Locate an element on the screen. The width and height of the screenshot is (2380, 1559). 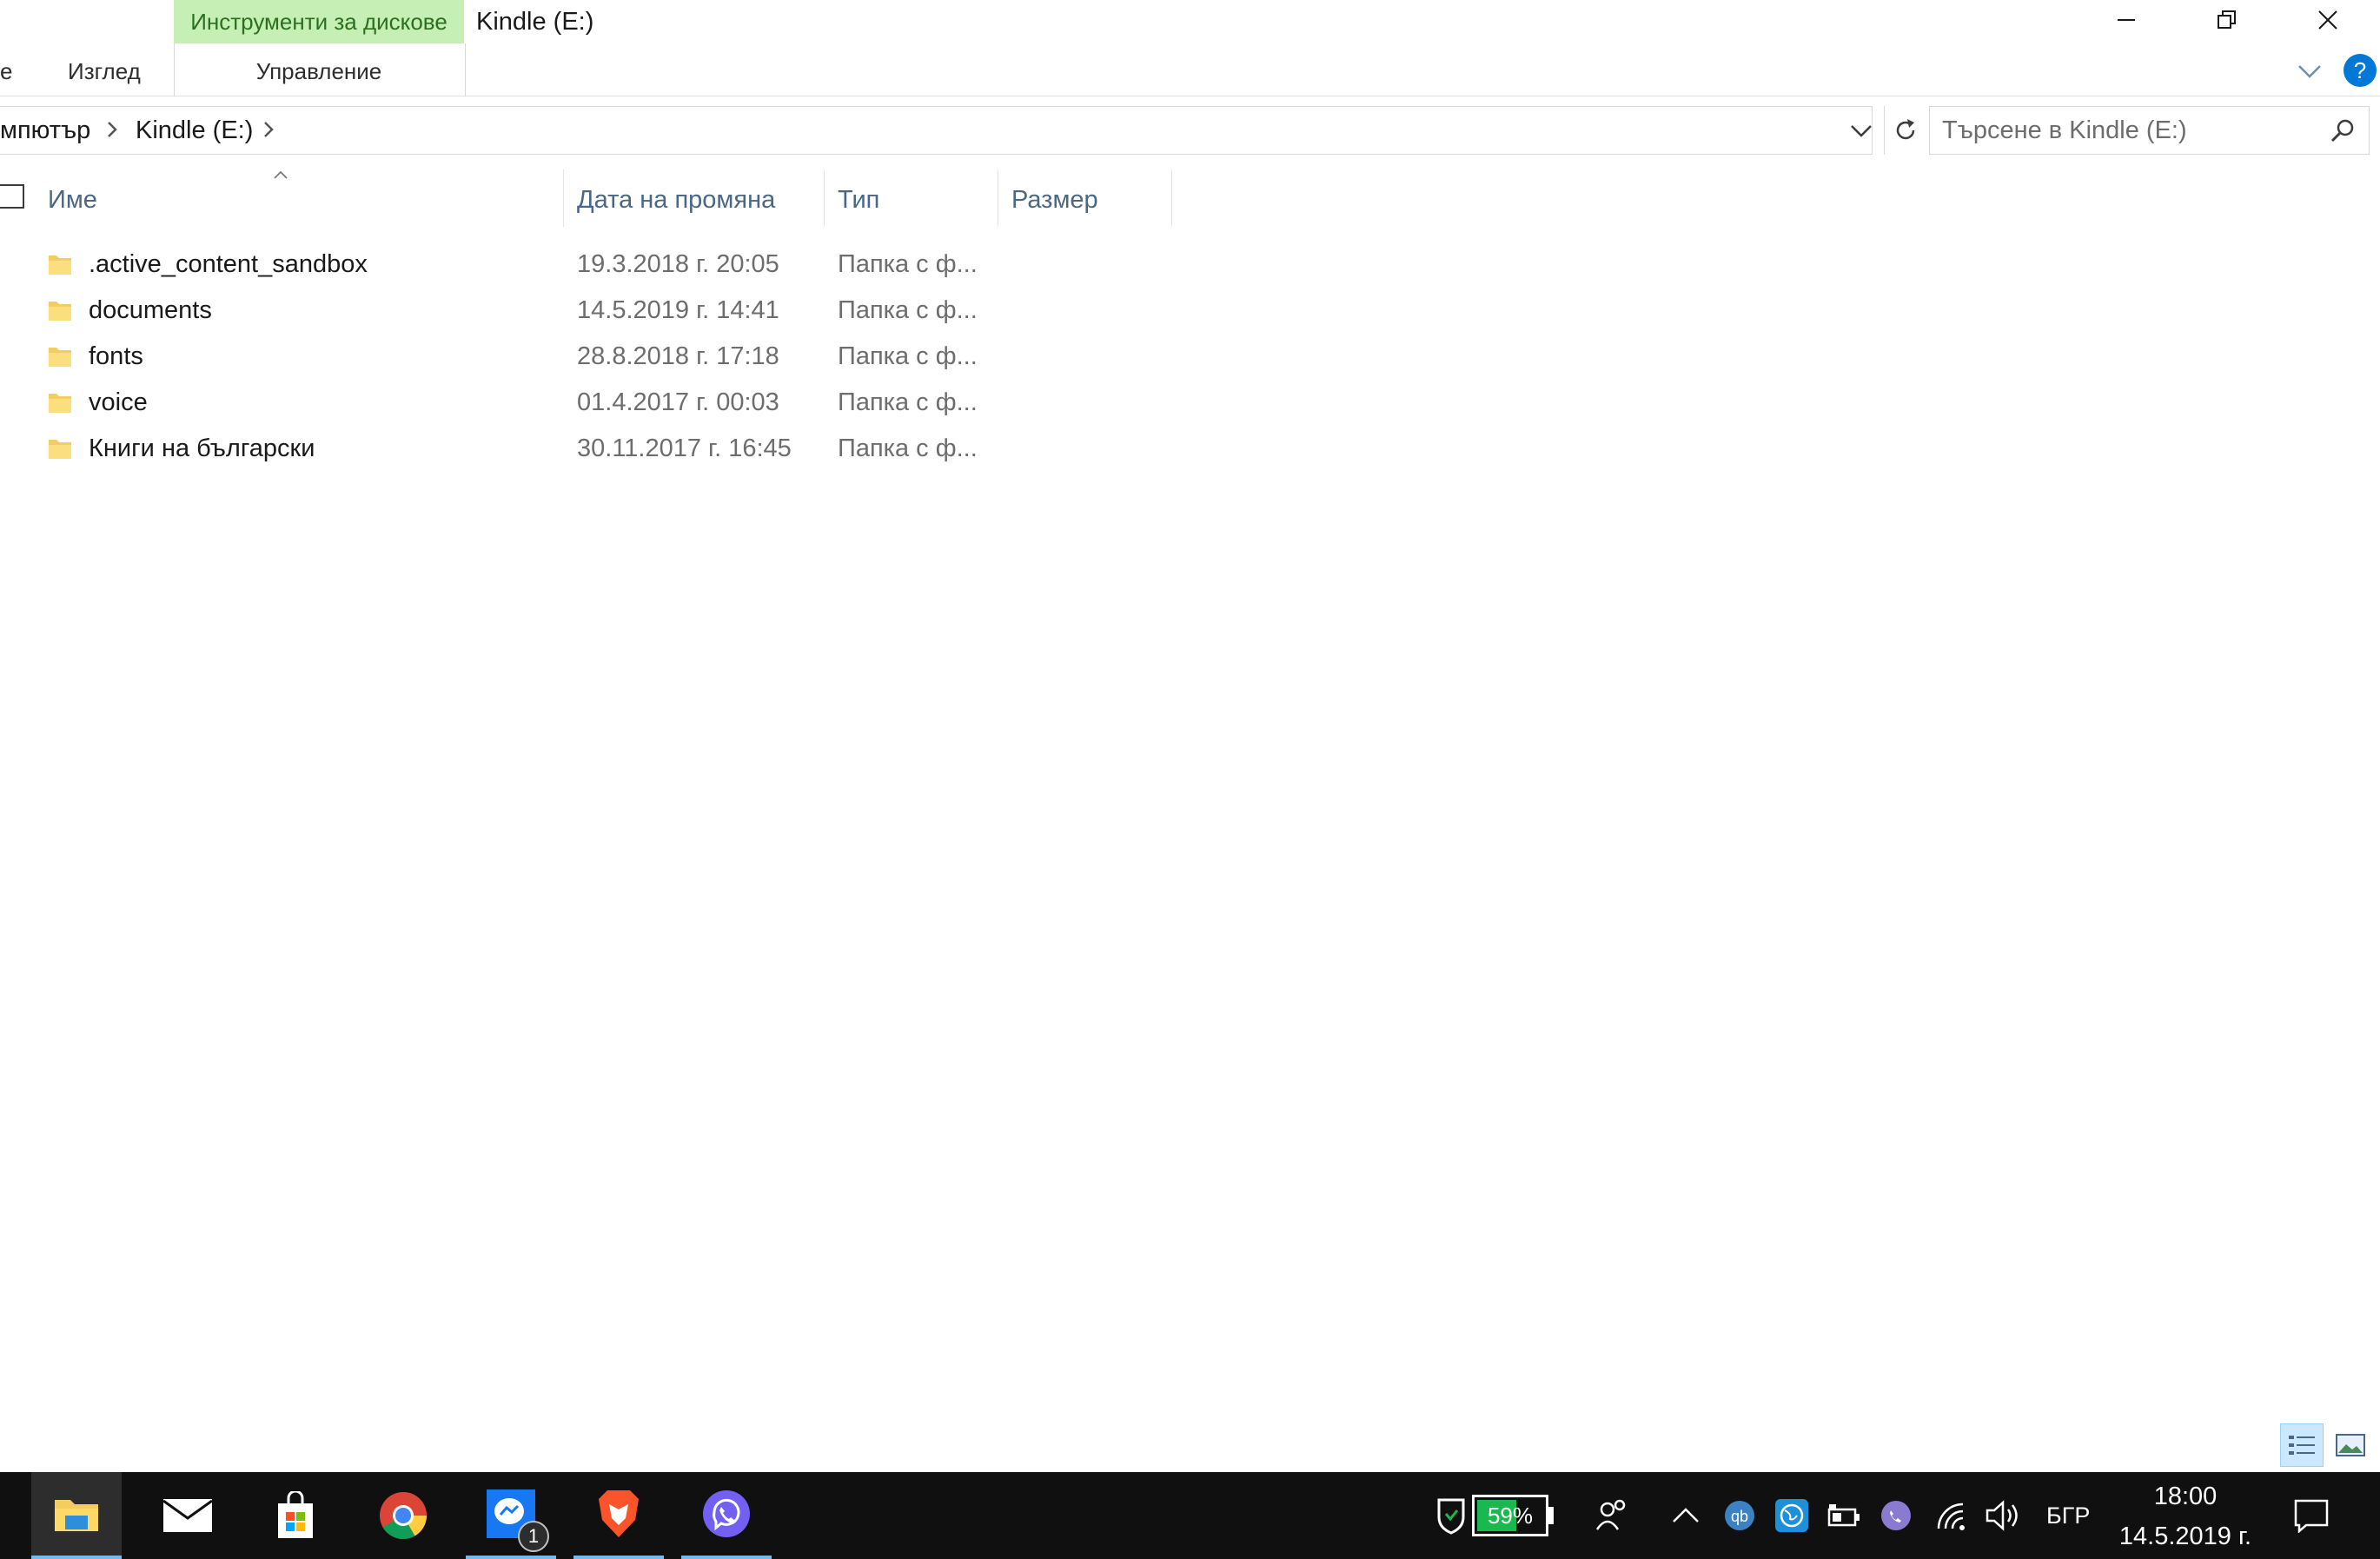
ribbon-tab-view: Изглед is located at coordinates (104, 72).